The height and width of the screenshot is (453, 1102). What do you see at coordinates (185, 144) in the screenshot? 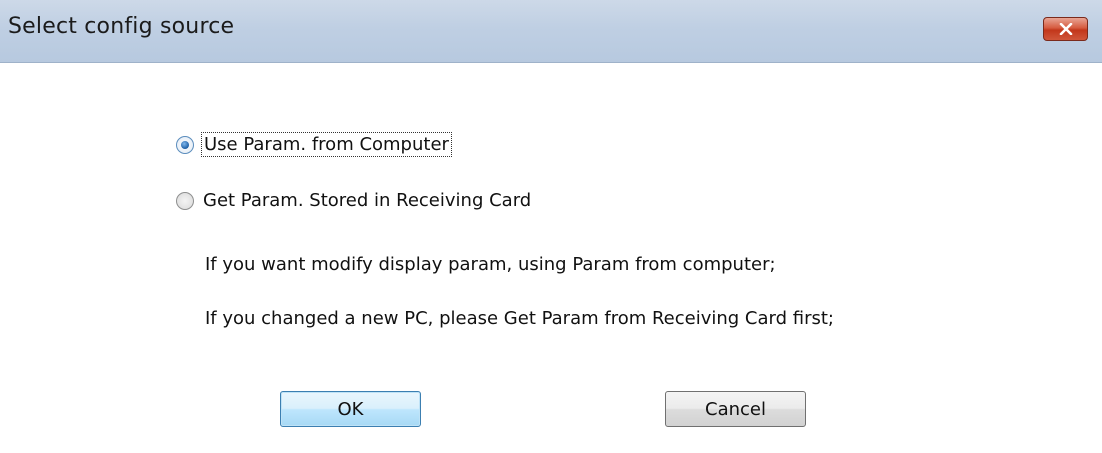
I see `radio-button-selected` at bounding box center [185, 144].